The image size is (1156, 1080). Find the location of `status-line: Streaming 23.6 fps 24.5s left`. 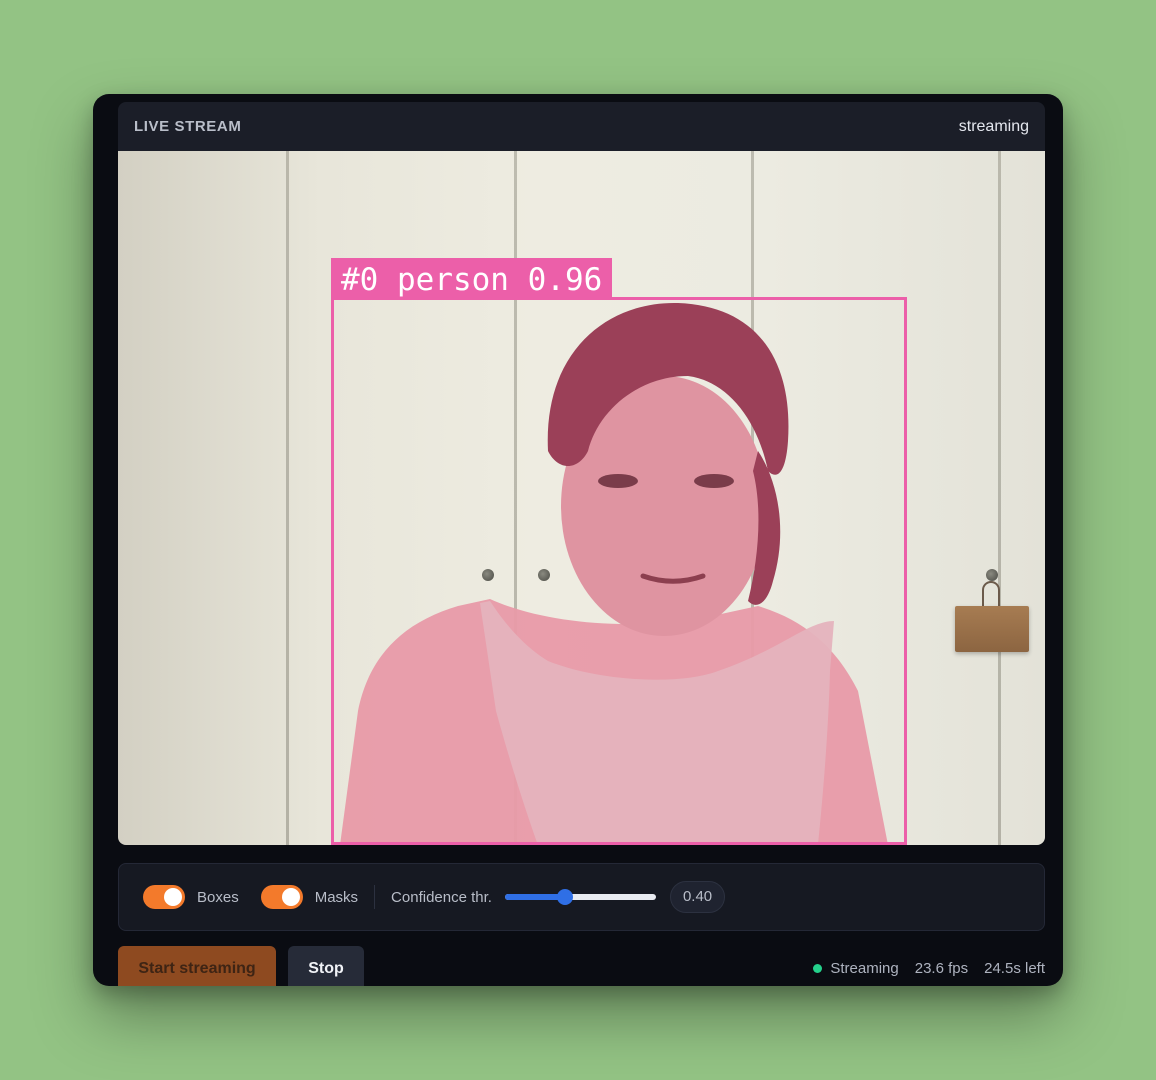

status-line: Streaming 23.6 fps 24.5s left is located at coordinates (929, 968).